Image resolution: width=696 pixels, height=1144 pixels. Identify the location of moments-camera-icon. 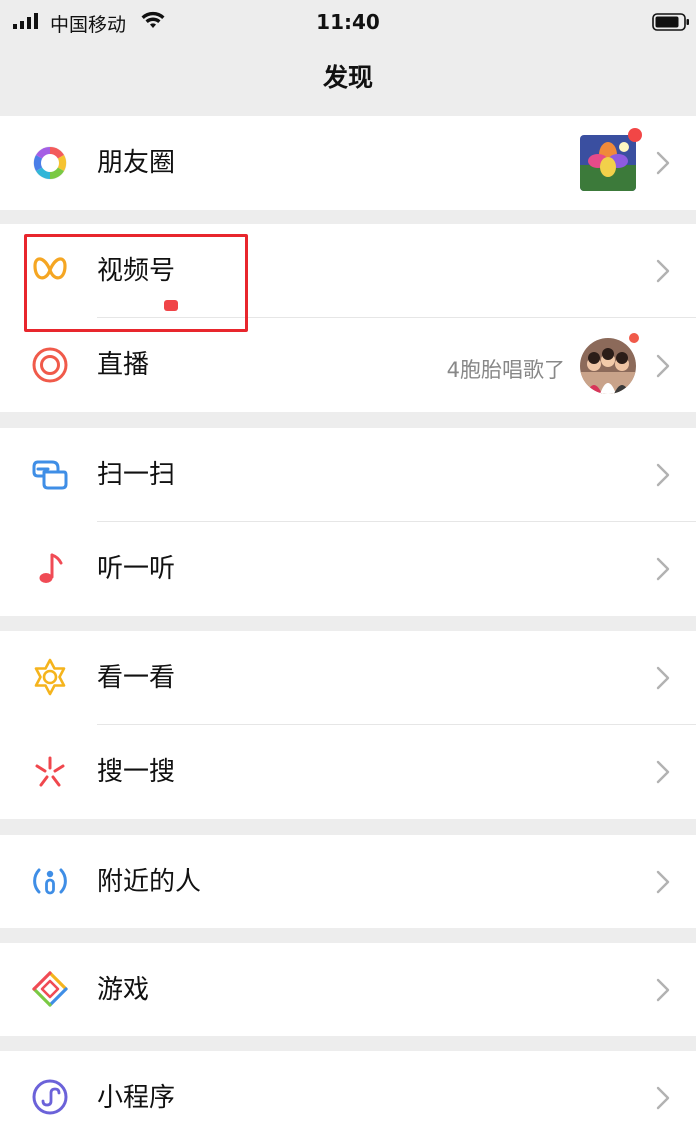
(50, 163).